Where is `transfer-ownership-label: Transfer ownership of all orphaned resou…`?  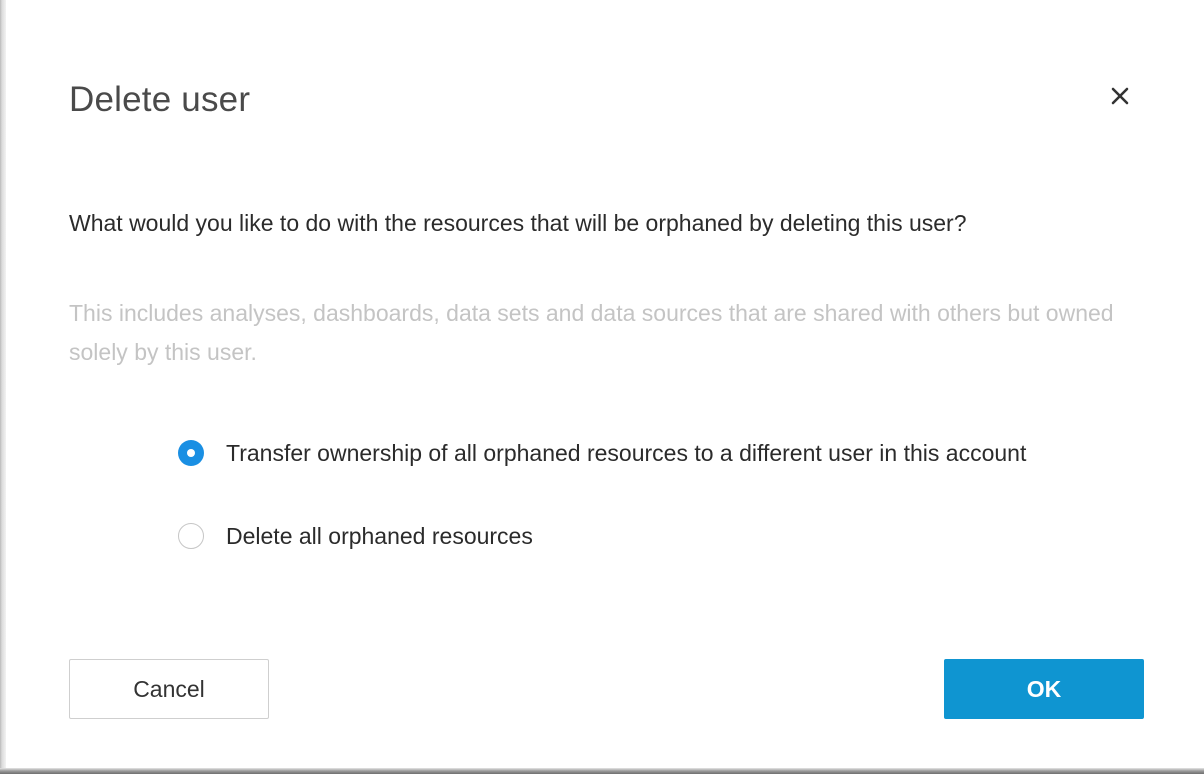
transfer-ownership-label: Transfer ownership of all orphaned resou… is located at coordinates (626, 453).